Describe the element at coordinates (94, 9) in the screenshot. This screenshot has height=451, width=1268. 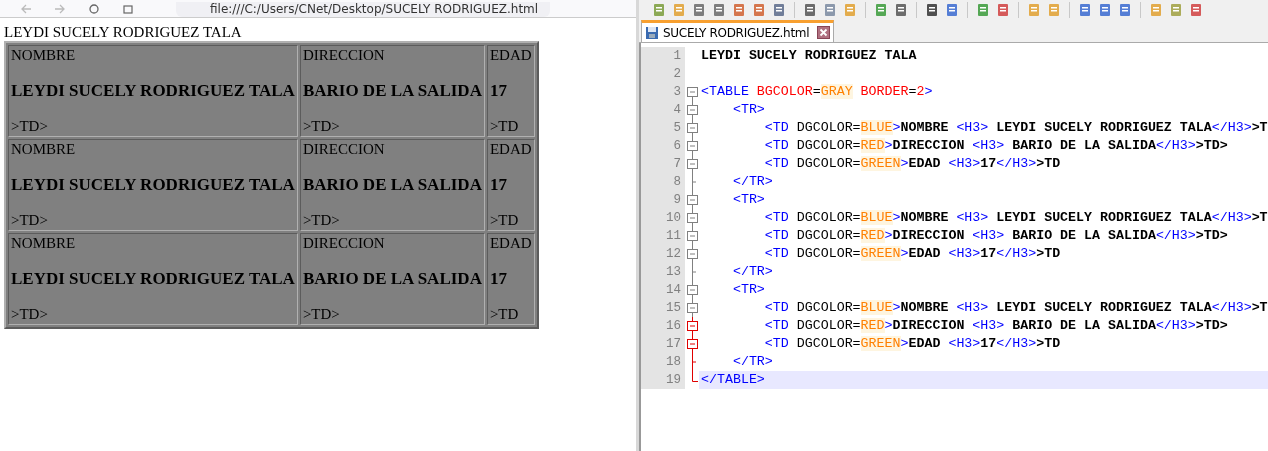
I see `reload-icon` at that location.